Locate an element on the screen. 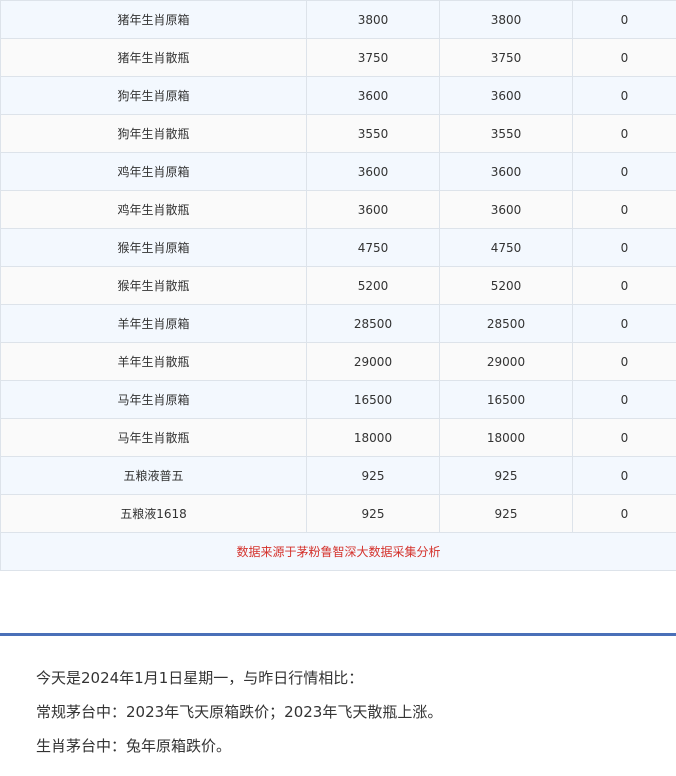 This screenshot has width=676, height=776. table-row: 猴年生肖原箱 4750 4750 0 is located at coordinates (338, 247).